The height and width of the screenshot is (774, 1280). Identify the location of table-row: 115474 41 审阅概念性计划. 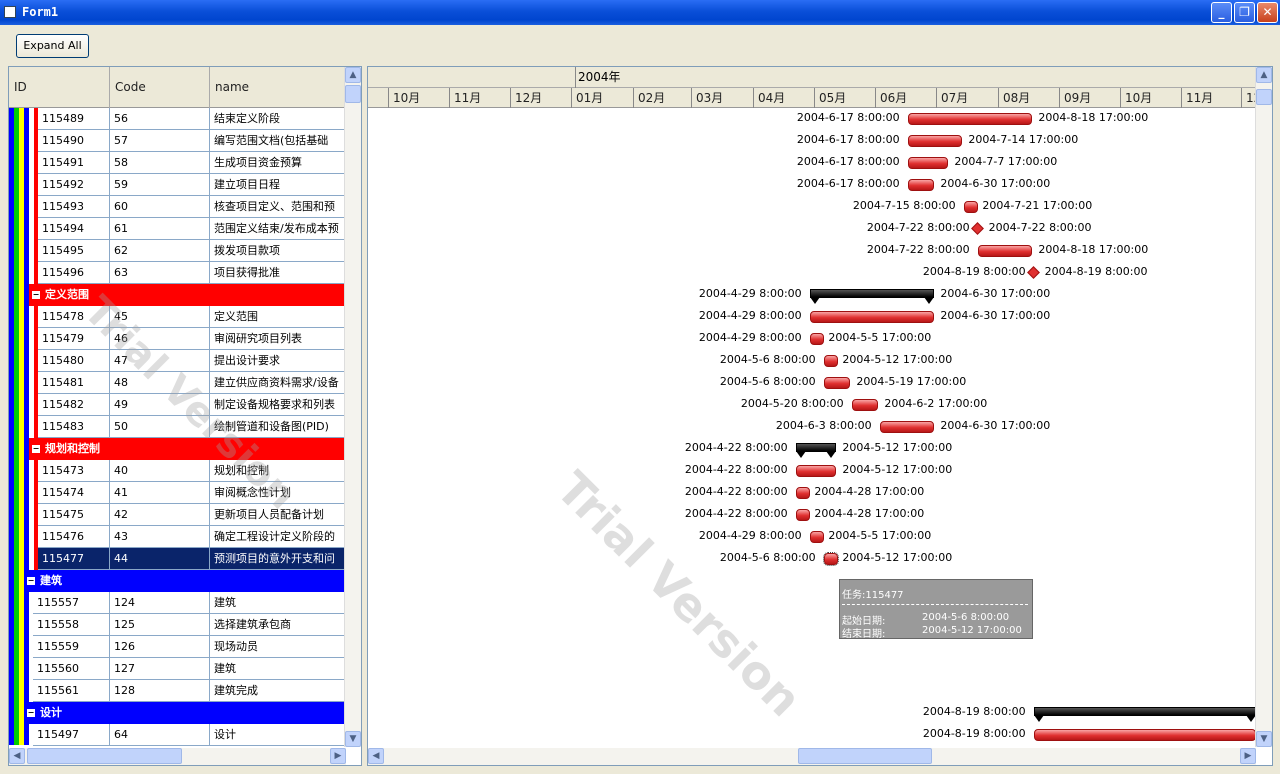
(190, 493).